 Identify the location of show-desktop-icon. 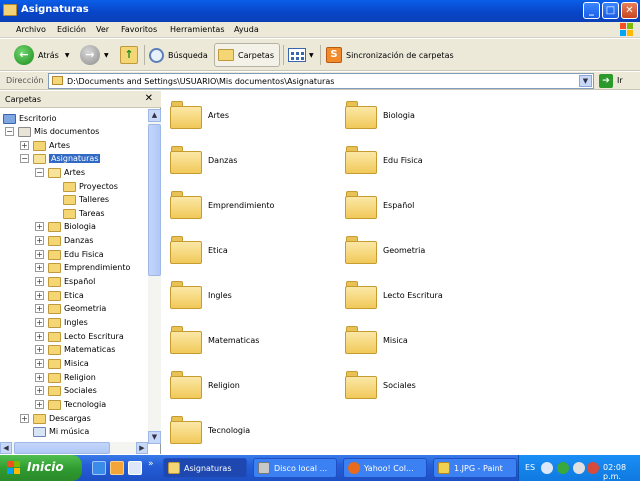
(135, 468).